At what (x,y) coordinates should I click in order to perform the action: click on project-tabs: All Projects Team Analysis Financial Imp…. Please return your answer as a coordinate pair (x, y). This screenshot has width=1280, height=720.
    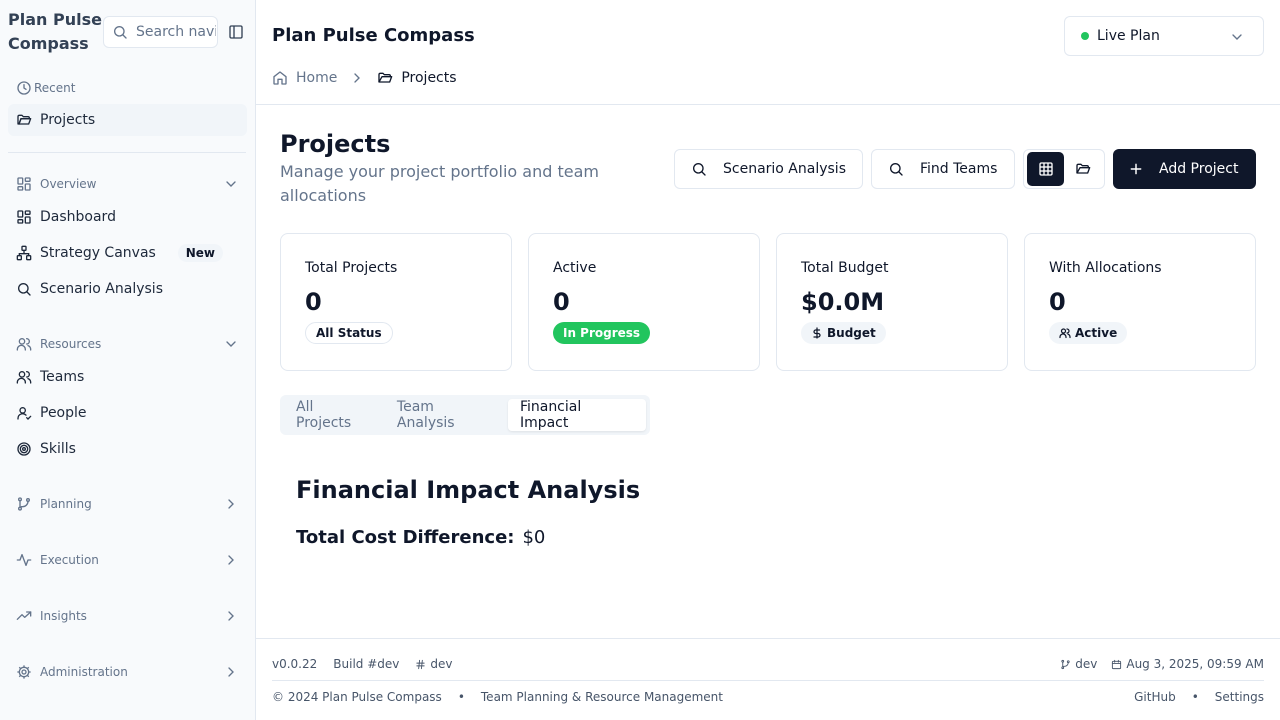
    Looking at the image, I should click on (465, 415).